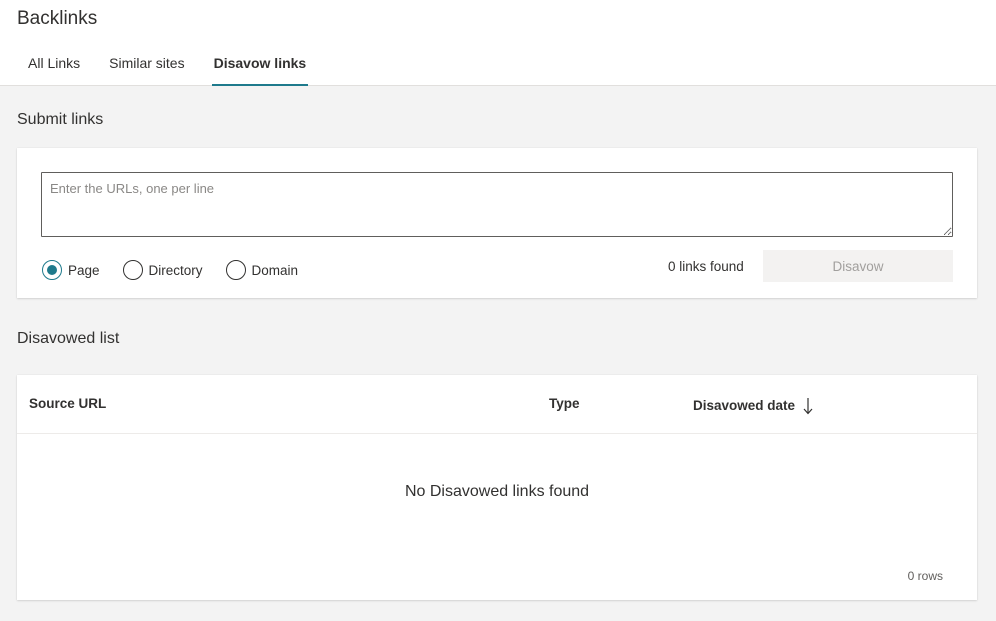 The width and height of the screenshot is (996, 621). What do you see at coordinates (146, 68) in the screenshot?
I see `tab-similar-sites: Similar sites` at bounding box center [146, 68].